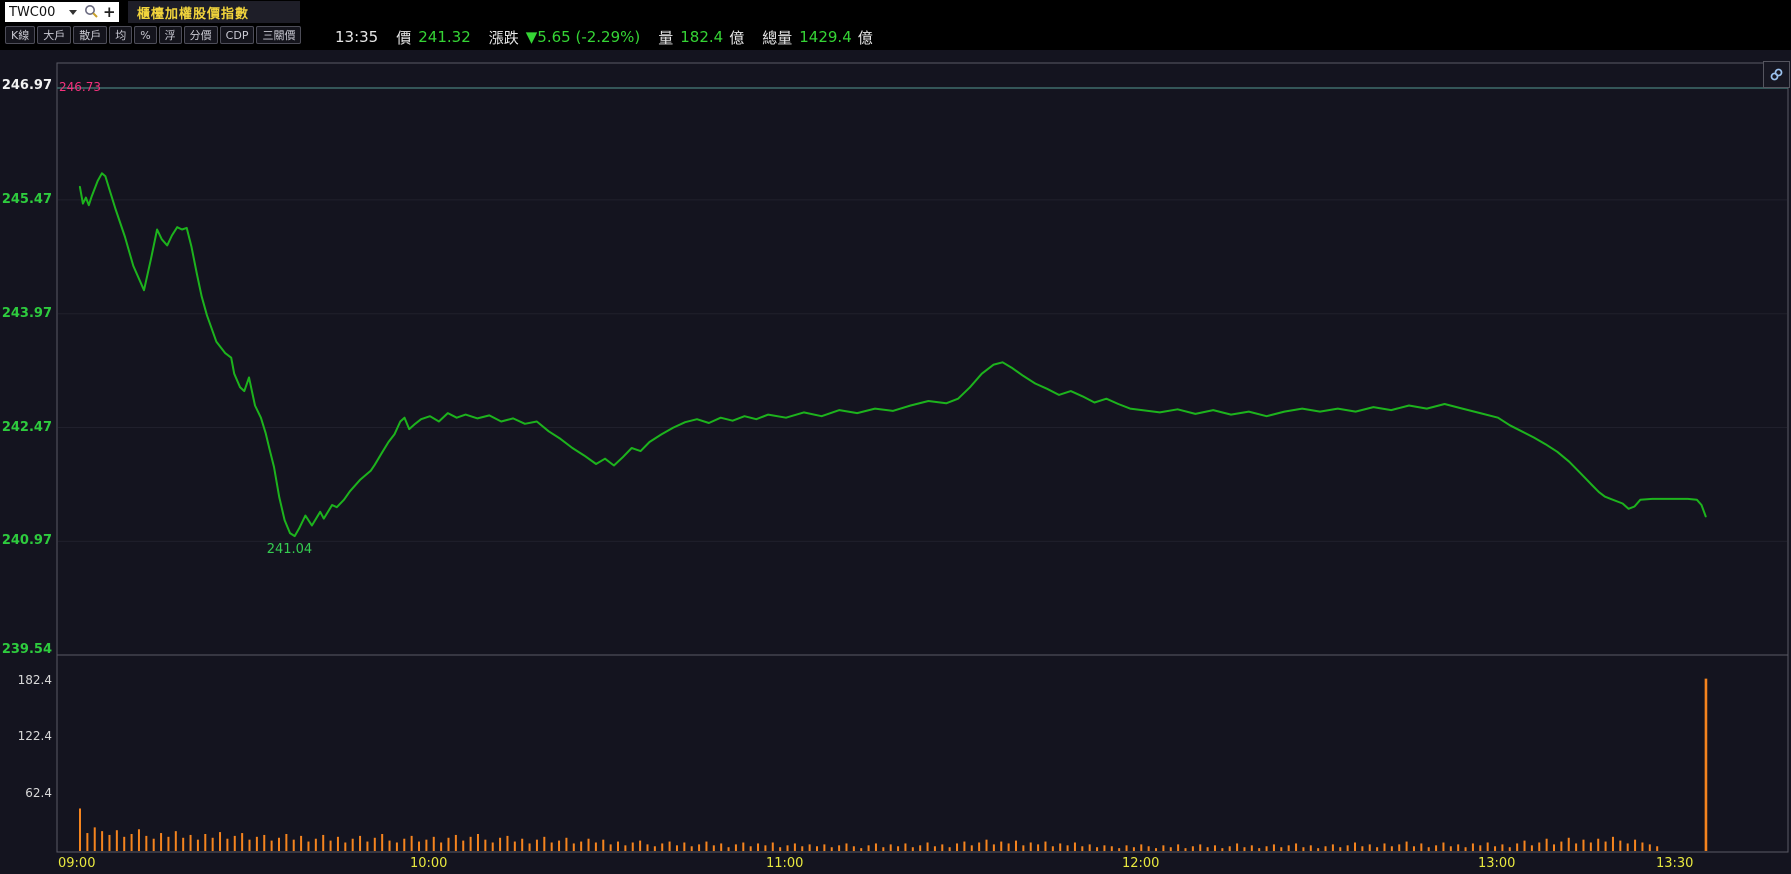  What do you see at coordinates (279, 35) in the screenshot?
I see `toolbar-button-9: 三關價` at bounding box center [279, 35].